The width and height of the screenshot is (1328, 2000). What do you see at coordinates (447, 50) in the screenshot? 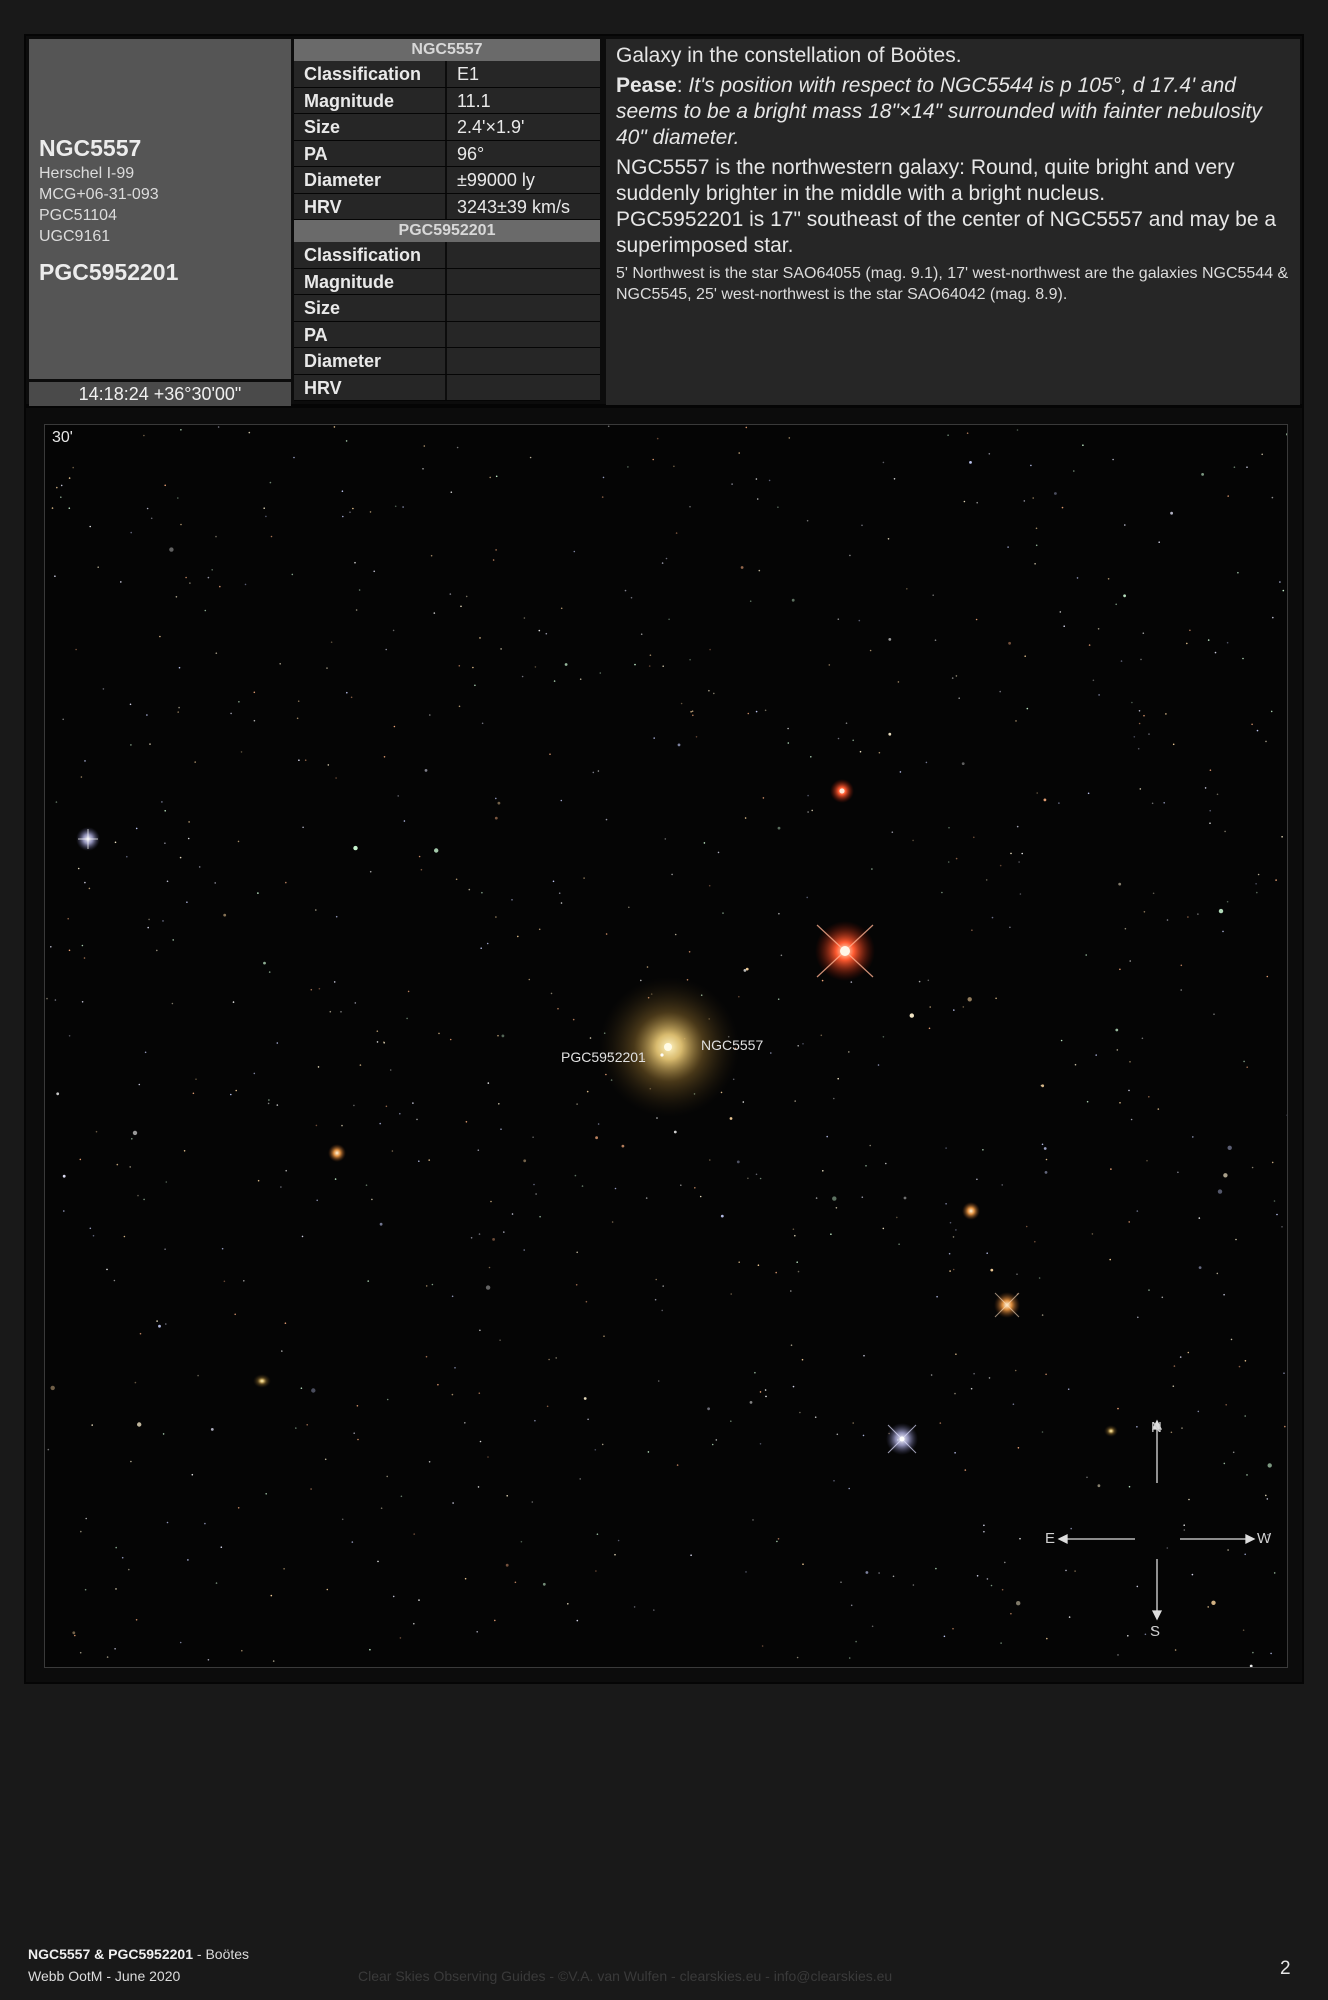
I see `table1-title: NGC5557` at bounding box center [447, 50].